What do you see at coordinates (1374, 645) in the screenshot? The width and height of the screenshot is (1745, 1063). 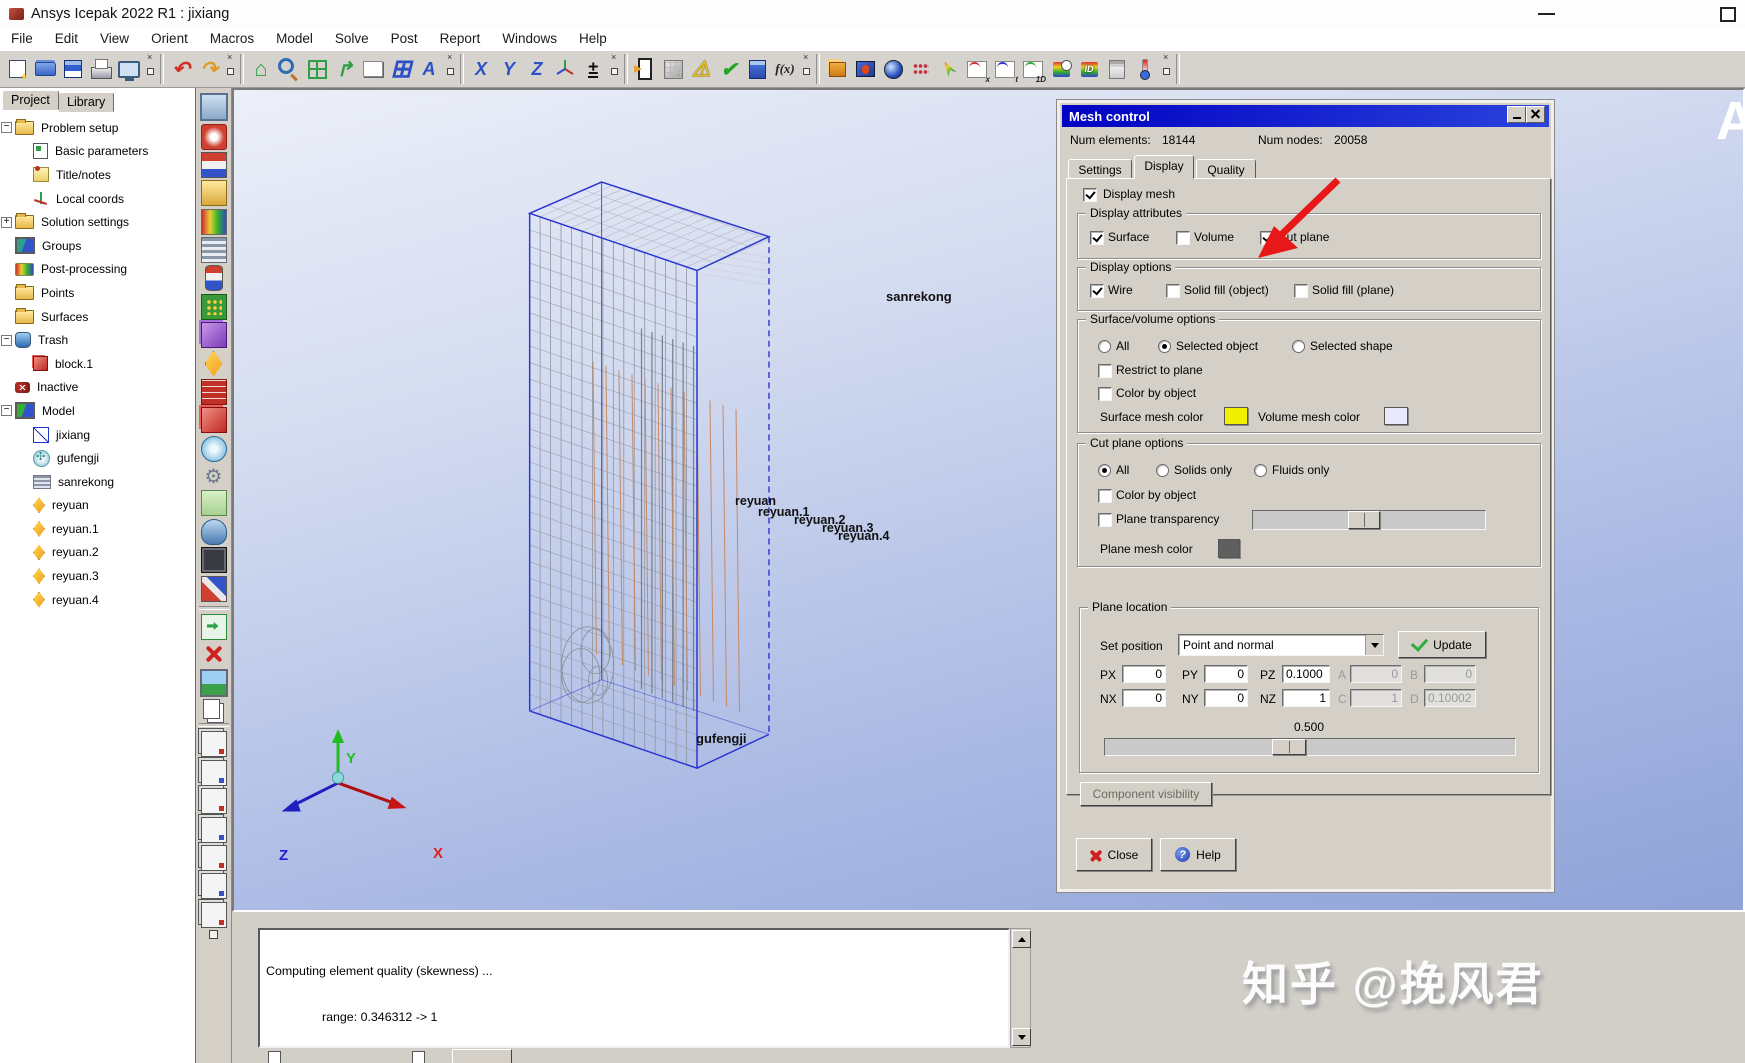 I see `dropdown-arrow-icon` at bounding box center [1374, 645].